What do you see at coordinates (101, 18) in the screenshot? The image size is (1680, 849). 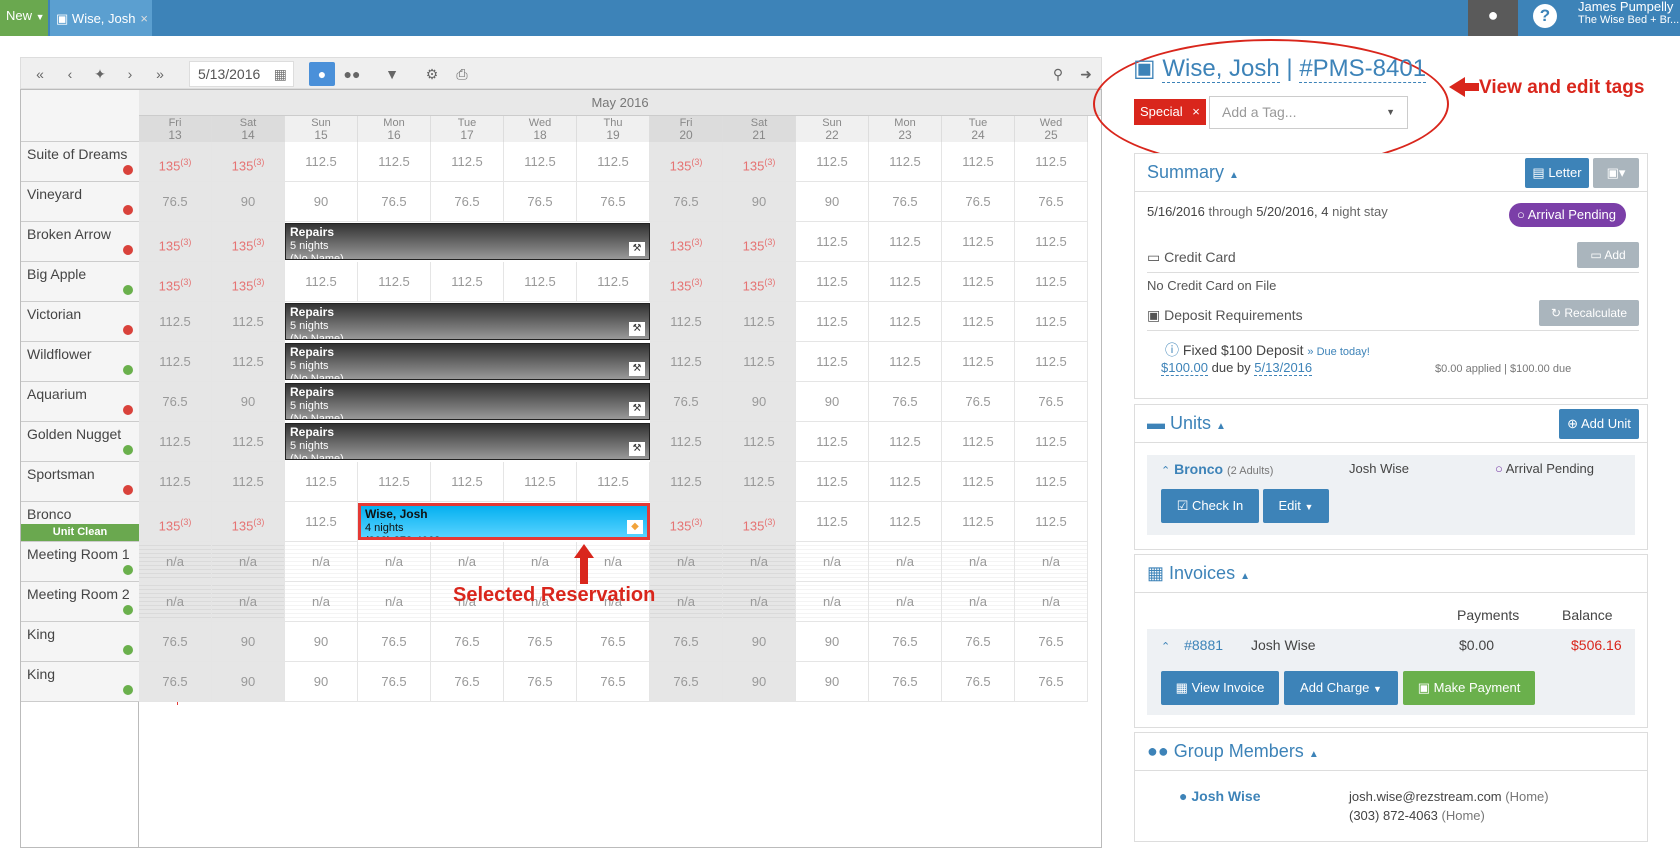 I see `tab-reservation: ▣ Wise, Josh ×` at bounding box center [101, 18].